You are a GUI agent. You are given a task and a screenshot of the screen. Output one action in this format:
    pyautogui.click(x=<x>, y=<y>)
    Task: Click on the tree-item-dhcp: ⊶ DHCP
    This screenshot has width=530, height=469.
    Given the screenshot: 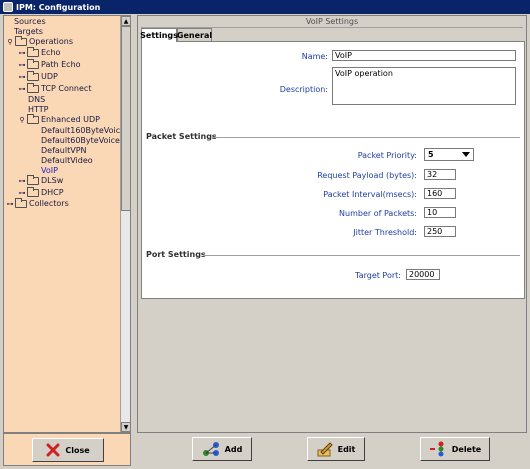 What is the action you would take?
    pyautogui.click(x=41, y=192)
    